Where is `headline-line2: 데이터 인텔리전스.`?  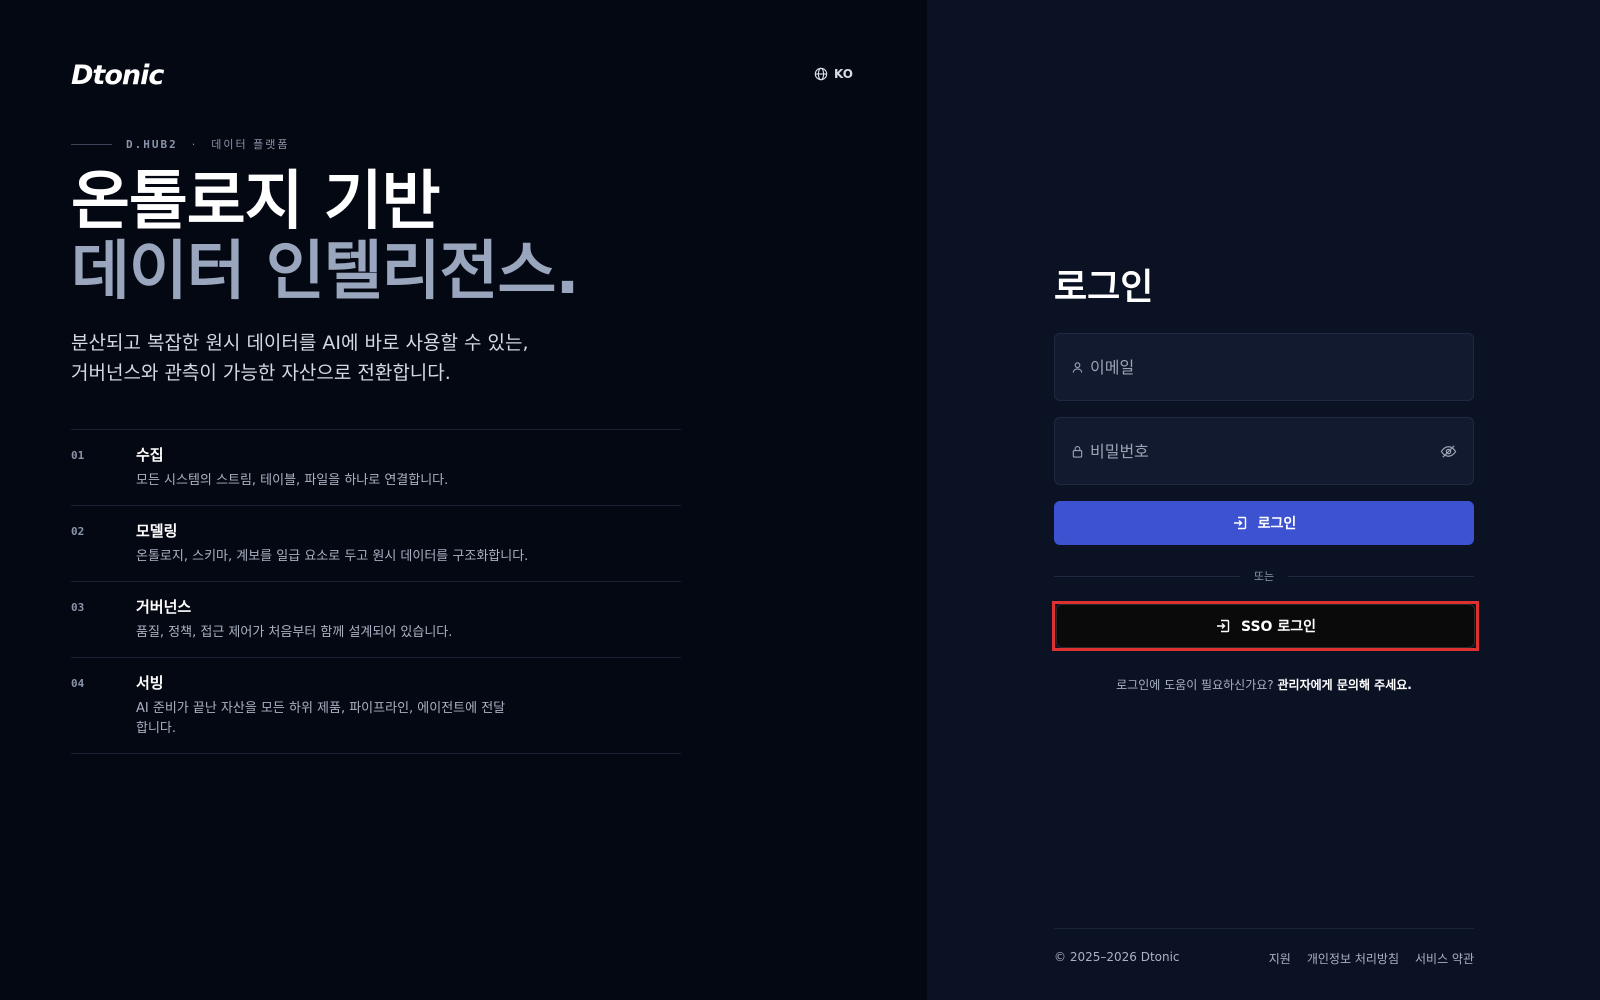
headline-line2: 데이터 인텔리전스. is located at coordinates (325, 272).